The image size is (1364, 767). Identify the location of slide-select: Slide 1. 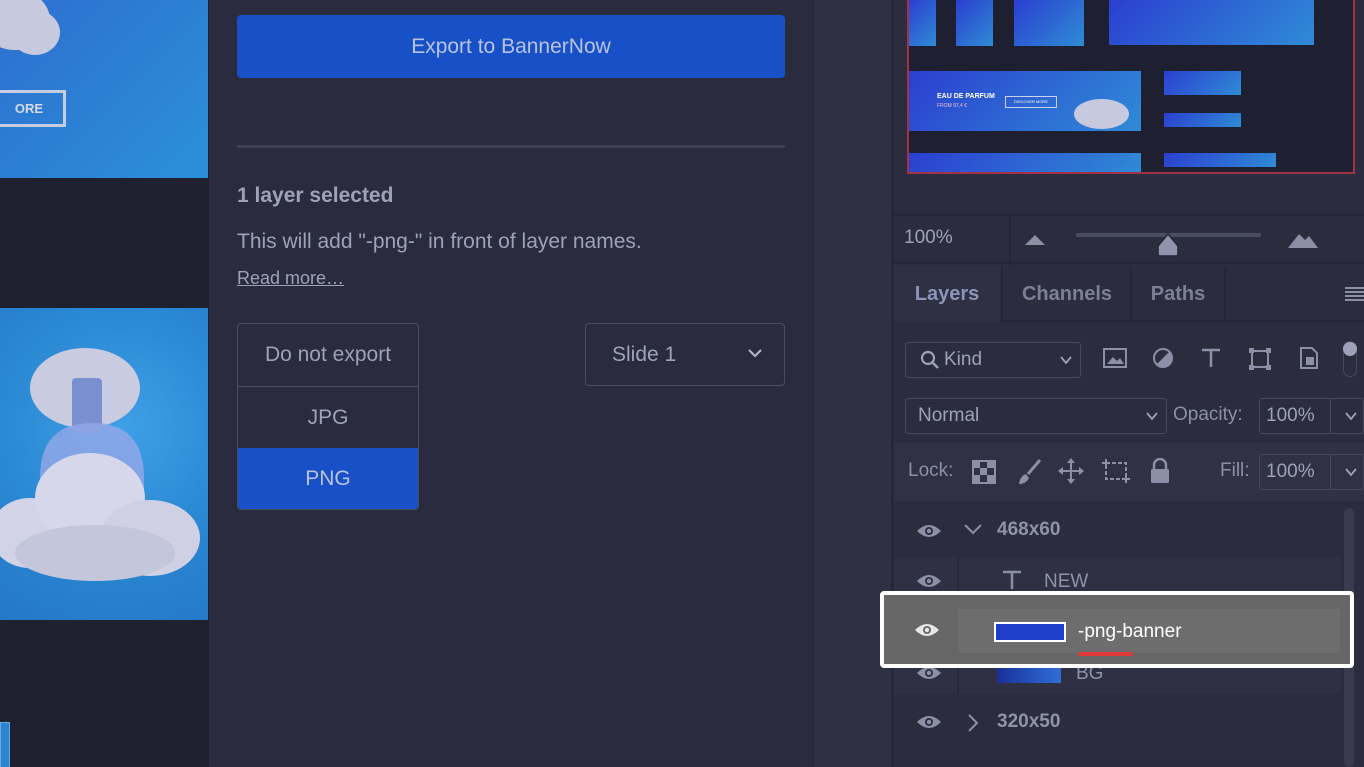
(685, 354).